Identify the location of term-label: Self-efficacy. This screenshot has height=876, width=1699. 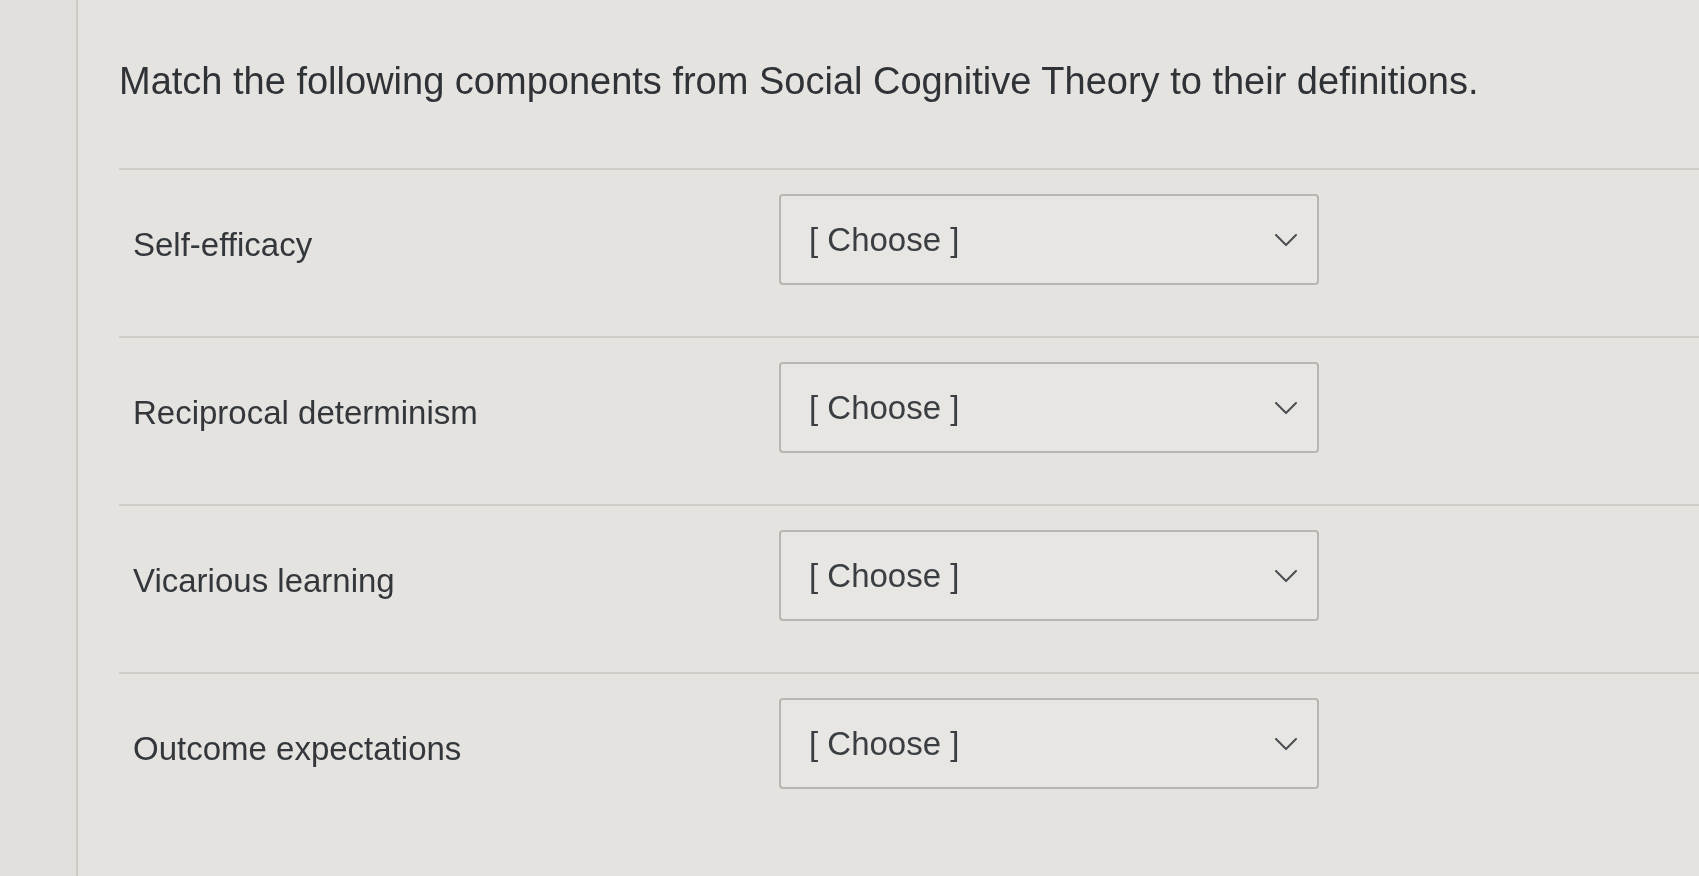
(223, 244).